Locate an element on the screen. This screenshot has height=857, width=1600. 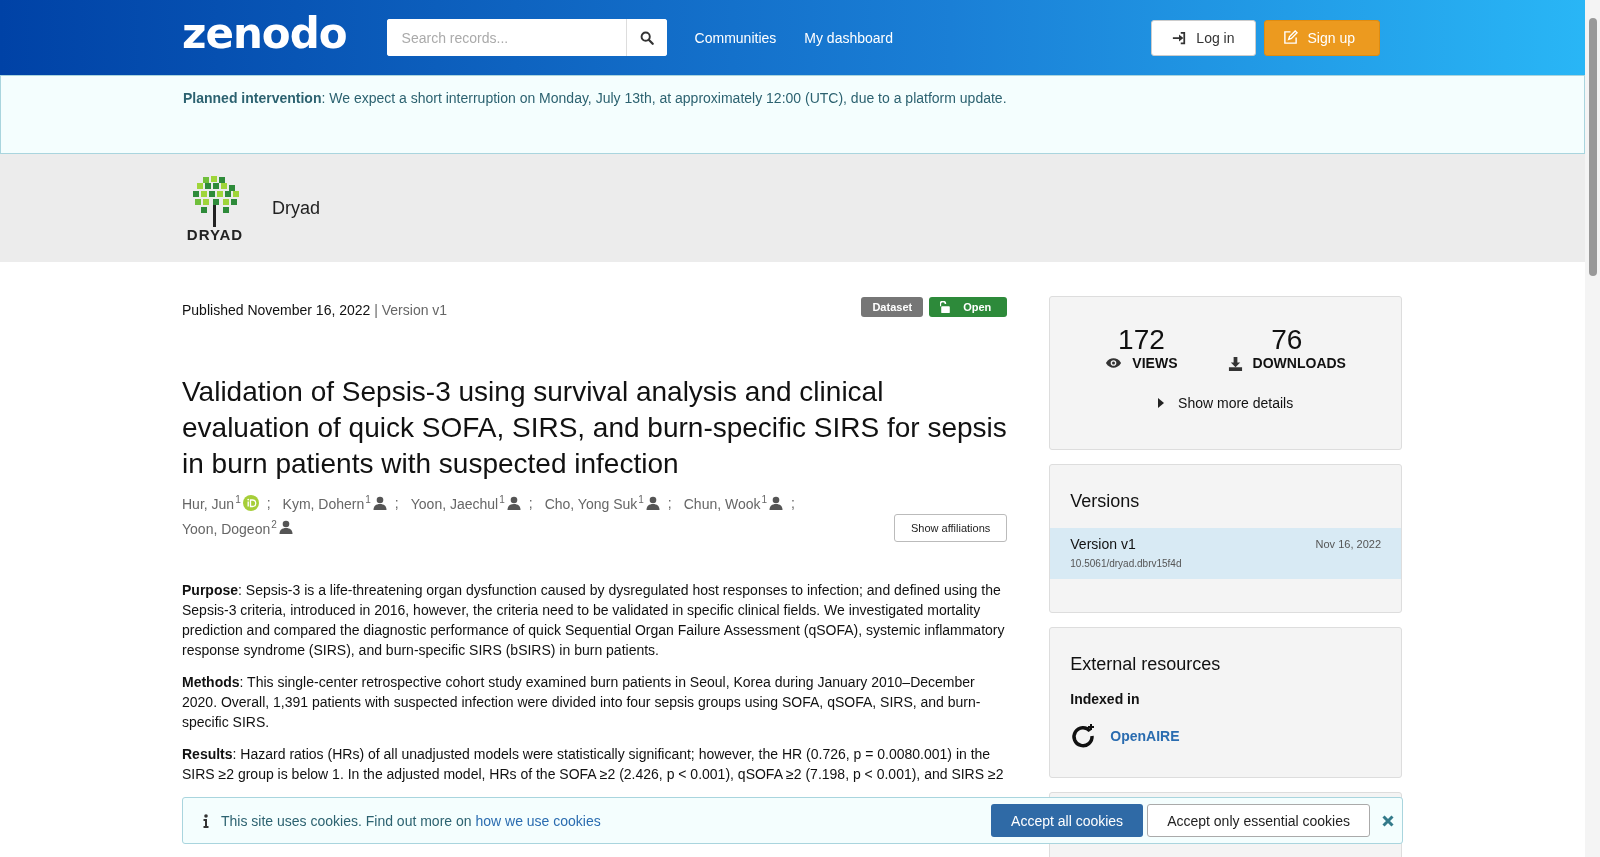
card-title: Versions is located at coordinates (1105, 501).